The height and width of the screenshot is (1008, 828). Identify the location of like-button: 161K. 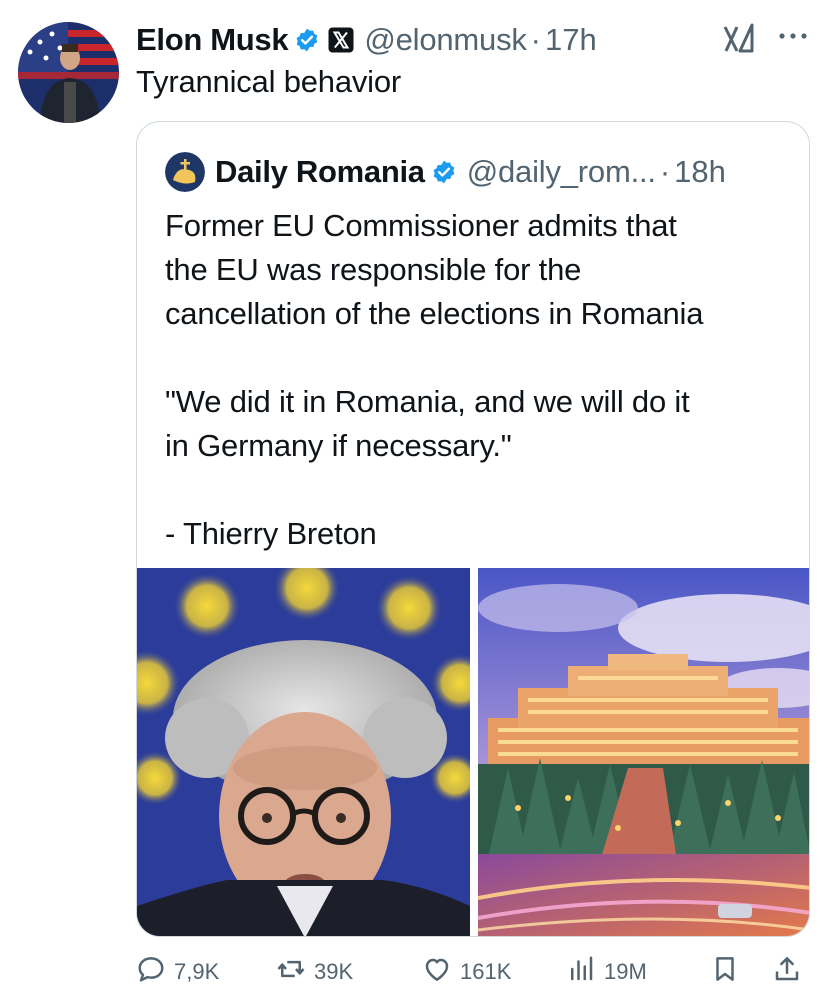
(466, 972).